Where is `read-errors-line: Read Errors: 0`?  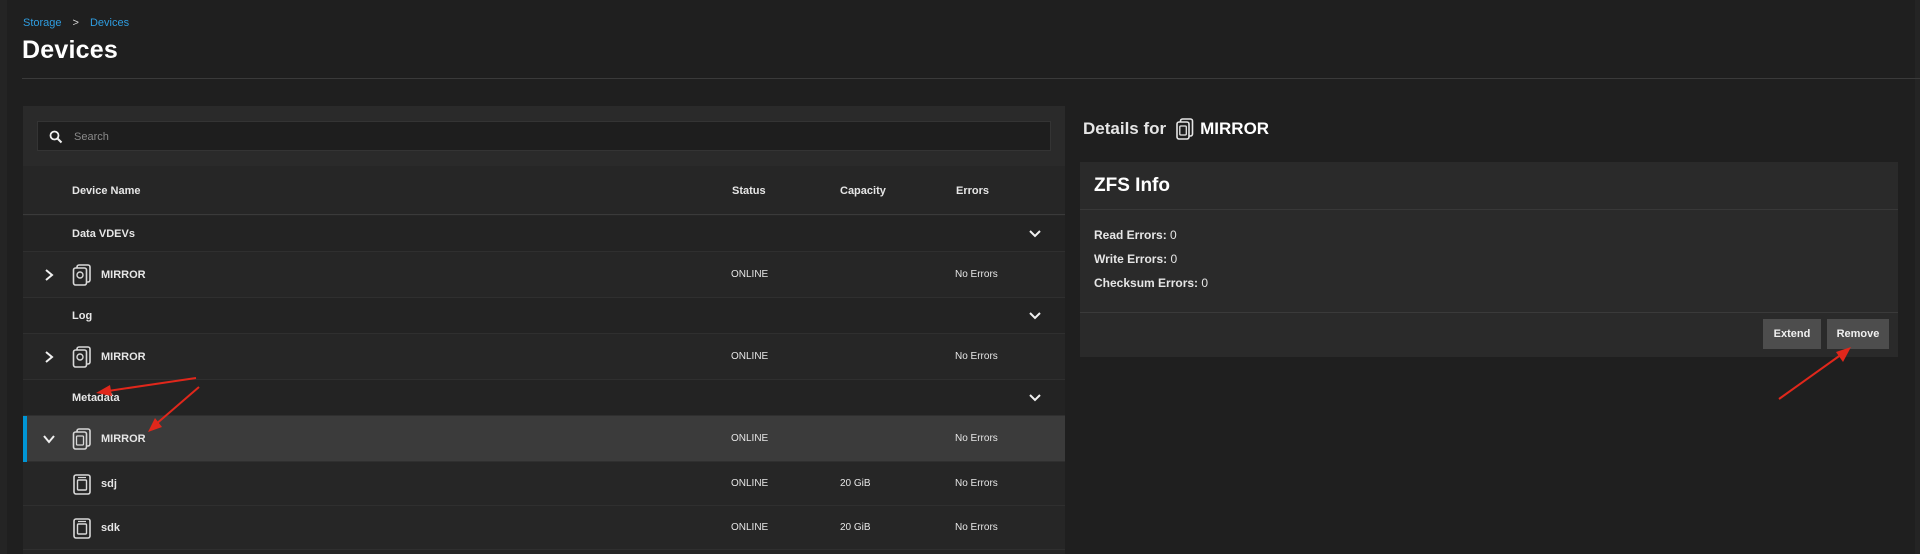 read-errors-line: Read Errors: 0 is located at coordinates (1135, 235).